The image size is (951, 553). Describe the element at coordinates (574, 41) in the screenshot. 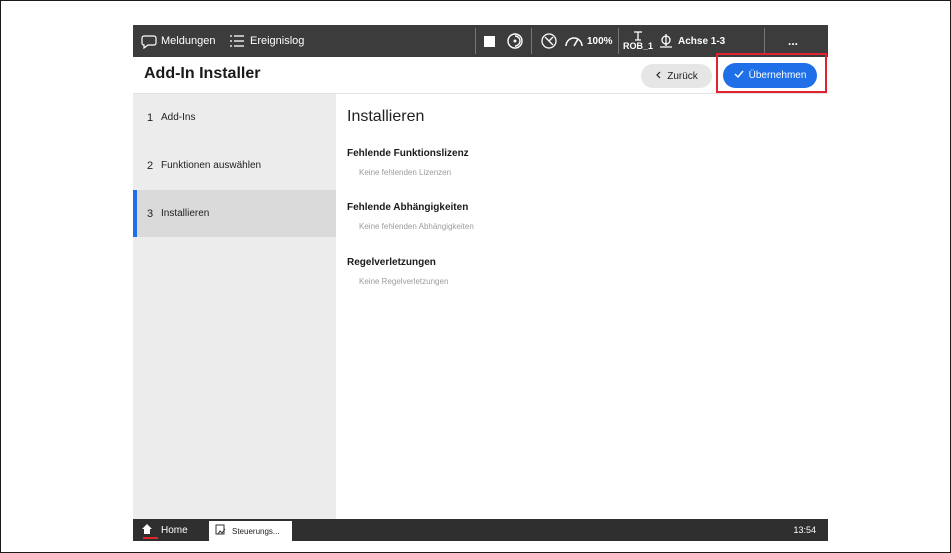

I see `speed-gauge-icon` at that location.